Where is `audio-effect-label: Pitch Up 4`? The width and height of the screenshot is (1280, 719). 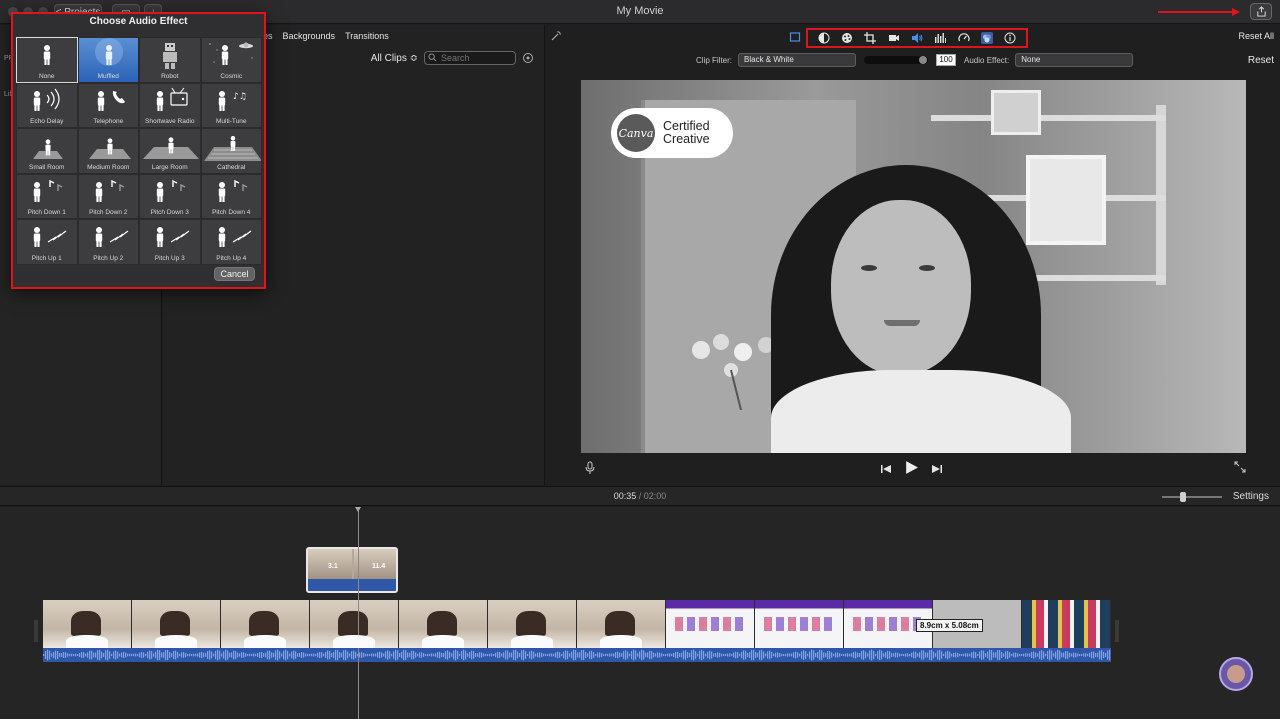 audio-effect-label: Pitch Up 4 is located at coordinates (231, 258).